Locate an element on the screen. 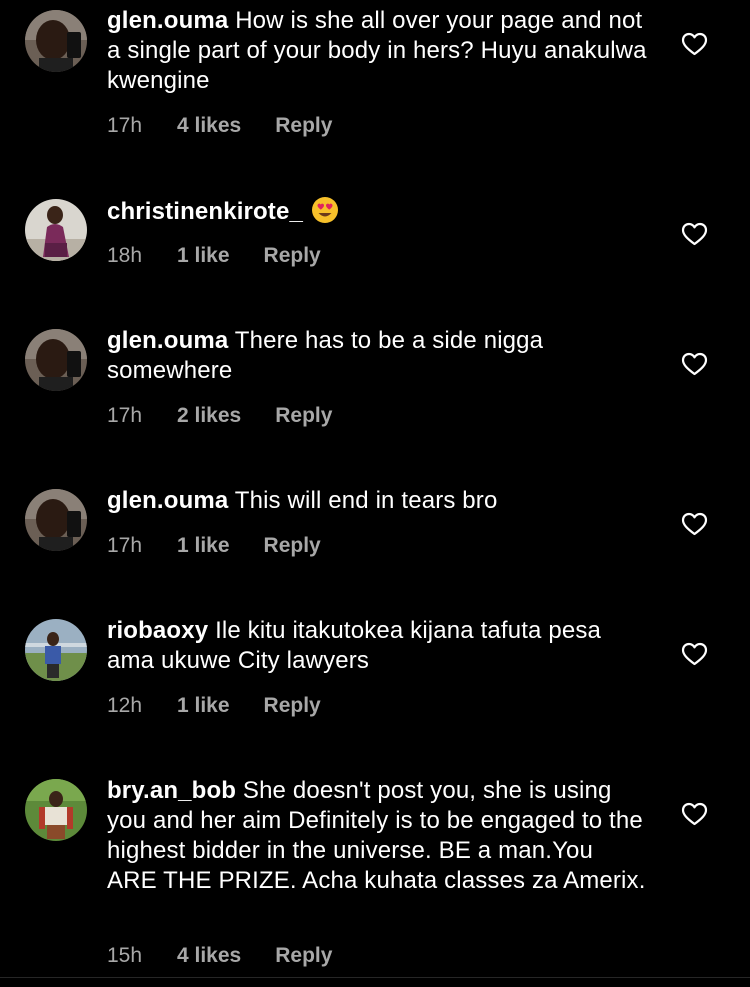 Image resolution: width=750 pixels, height=987 pixels. comment-meta: 12h 1 like Reply is located at coordinates (214, 706).